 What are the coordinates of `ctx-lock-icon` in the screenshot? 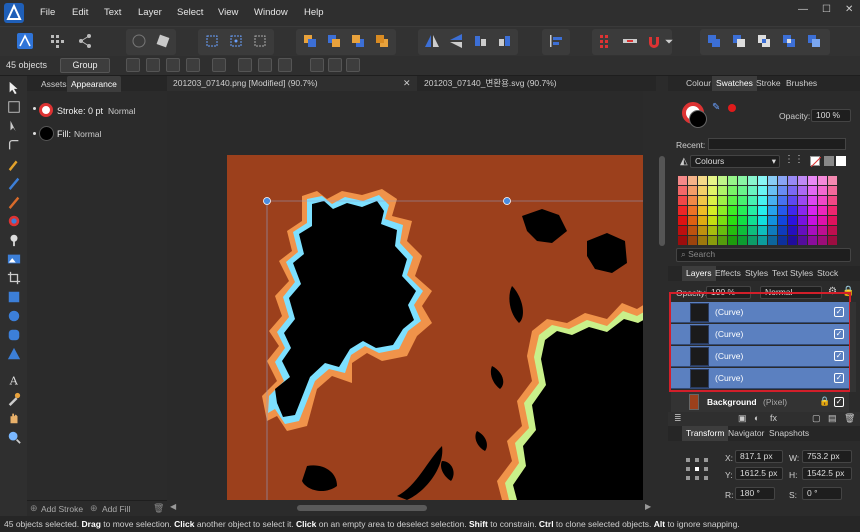 It's located at (193, 65).